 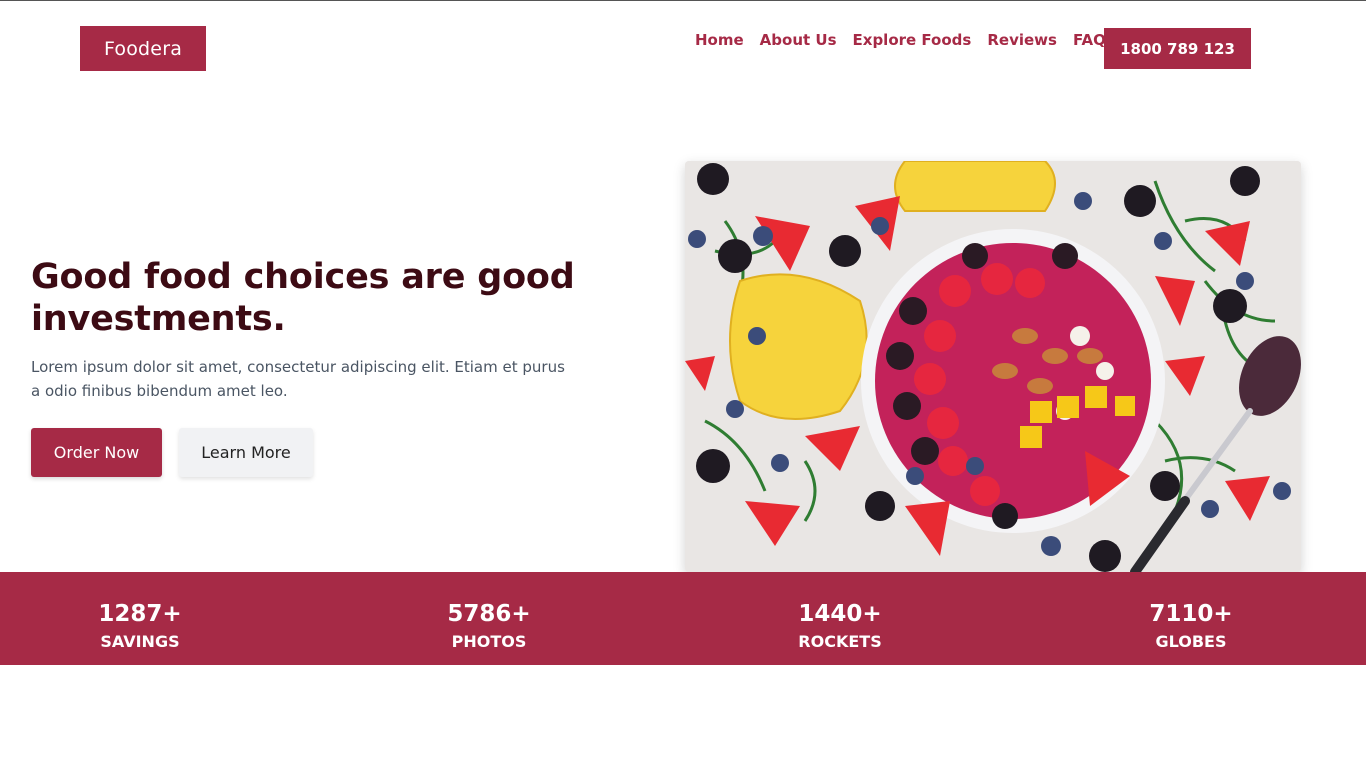 I want to click on stat-value: 5786+, so click(x=489, y=614).